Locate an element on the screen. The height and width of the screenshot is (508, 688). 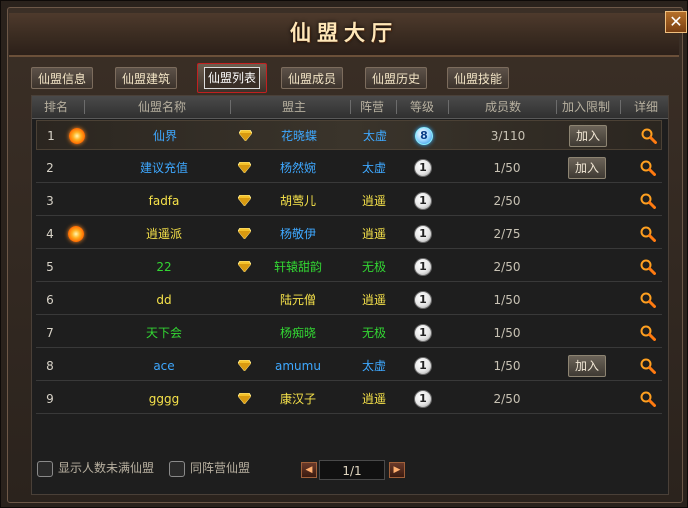
rank-cell: 1 is located at coordinates (51, 136).